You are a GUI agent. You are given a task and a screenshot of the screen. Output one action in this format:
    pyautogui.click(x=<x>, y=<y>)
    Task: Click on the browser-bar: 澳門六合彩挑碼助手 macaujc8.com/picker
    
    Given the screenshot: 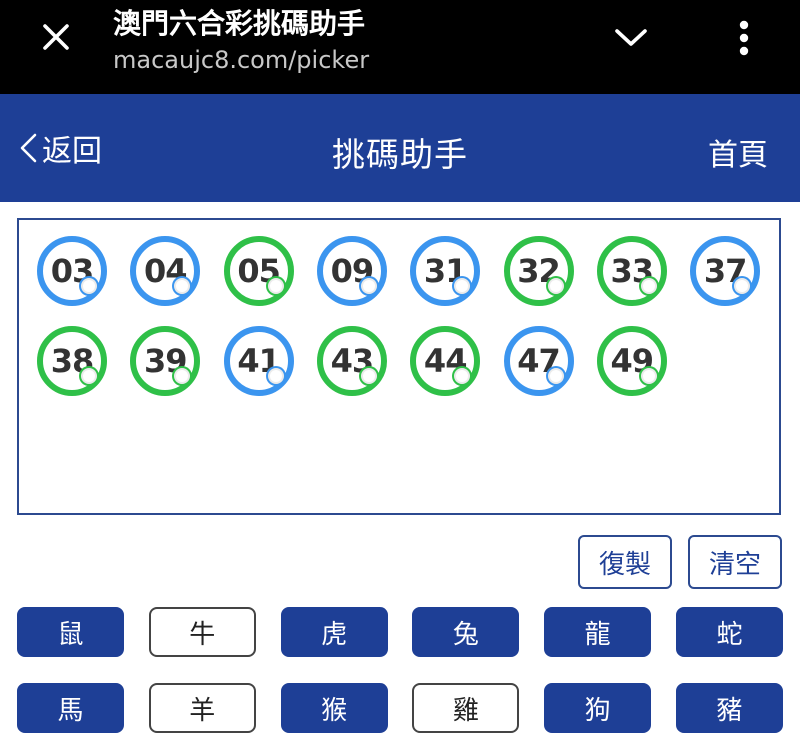 What is the action you would take?
    pyautogui.click(x=400, y=47)
    